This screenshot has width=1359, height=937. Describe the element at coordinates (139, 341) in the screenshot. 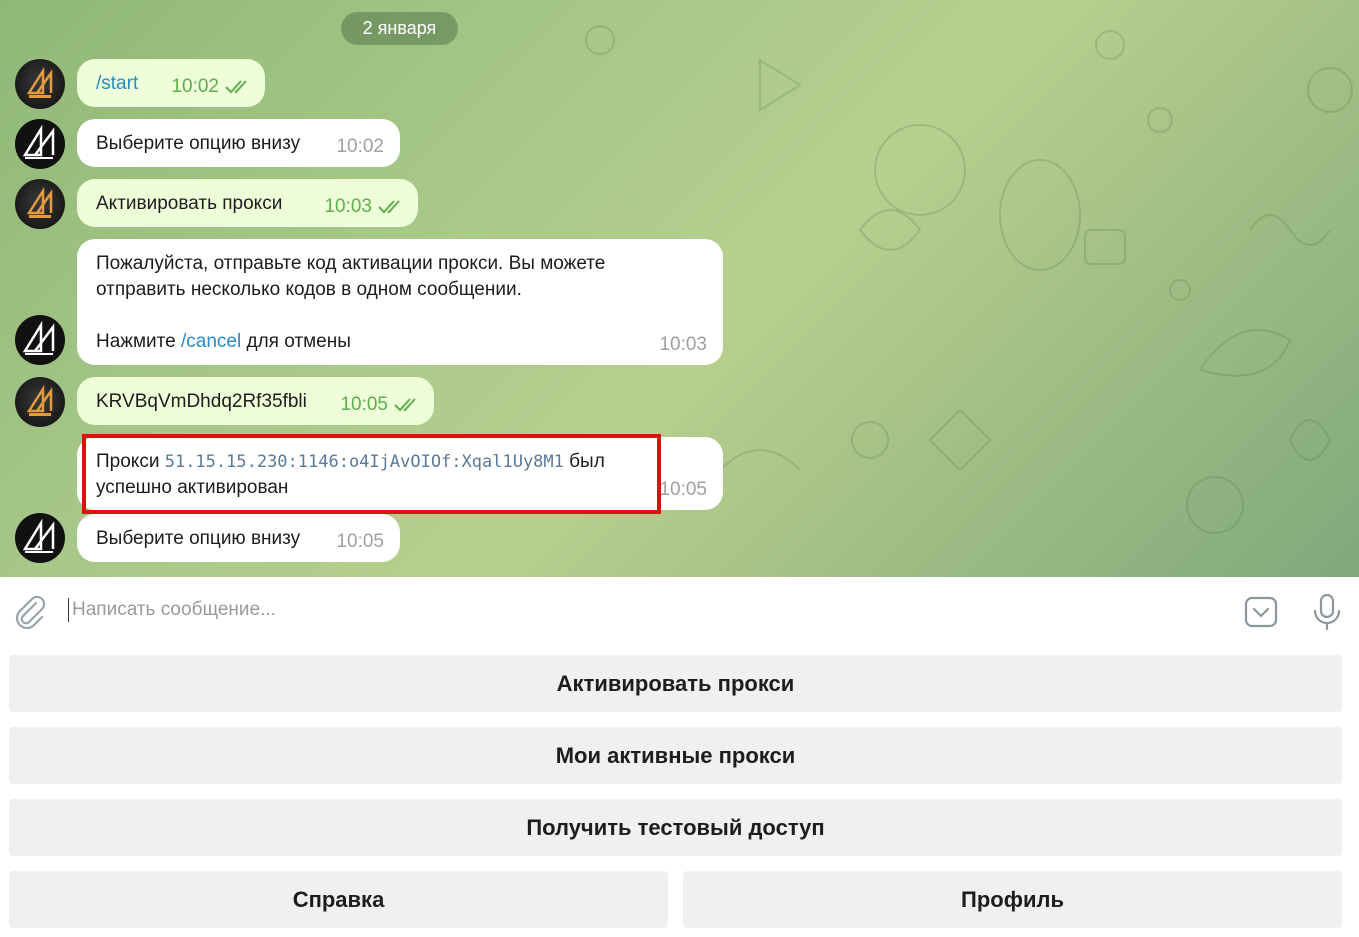

I see `message-text: Нажмите` at that location.